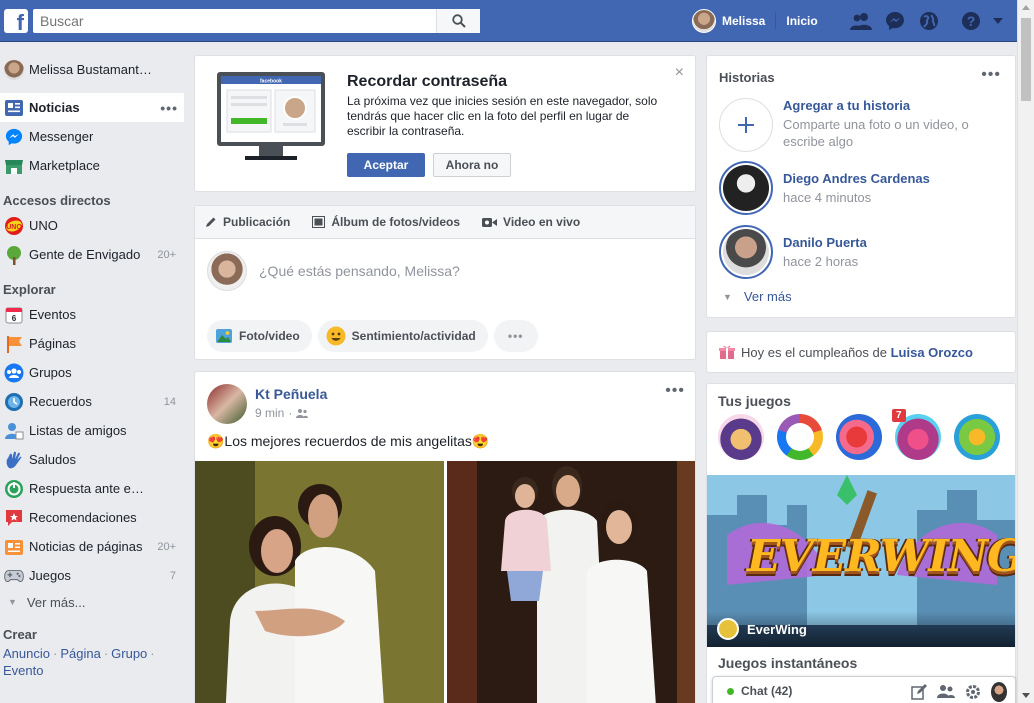 The height and width of the screenshot is (703, 1034). I want to click on sidebar-item-saludos: Saludos, so click(92, 459).